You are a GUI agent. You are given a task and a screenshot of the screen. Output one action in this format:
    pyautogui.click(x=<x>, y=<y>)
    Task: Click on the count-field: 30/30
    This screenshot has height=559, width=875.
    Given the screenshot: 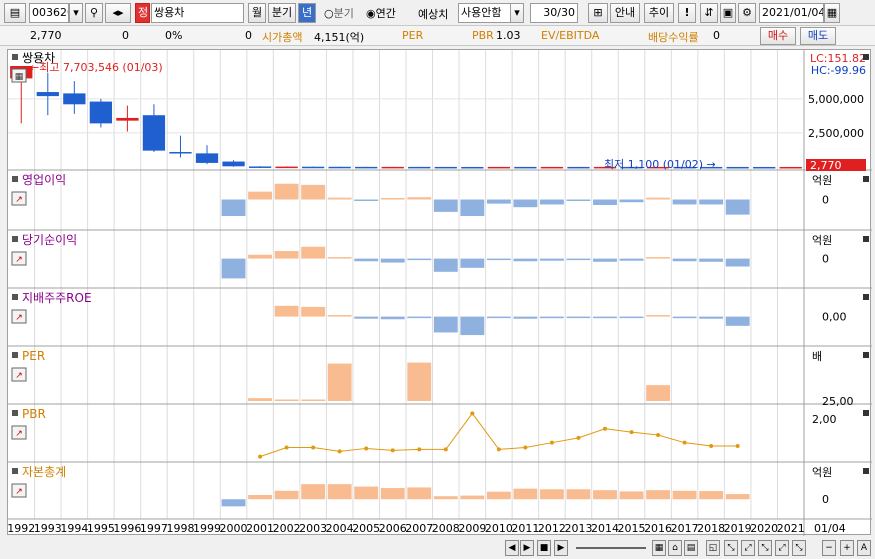 What is the action you would take?
    pyautogui.click(x=554, y=13)
    